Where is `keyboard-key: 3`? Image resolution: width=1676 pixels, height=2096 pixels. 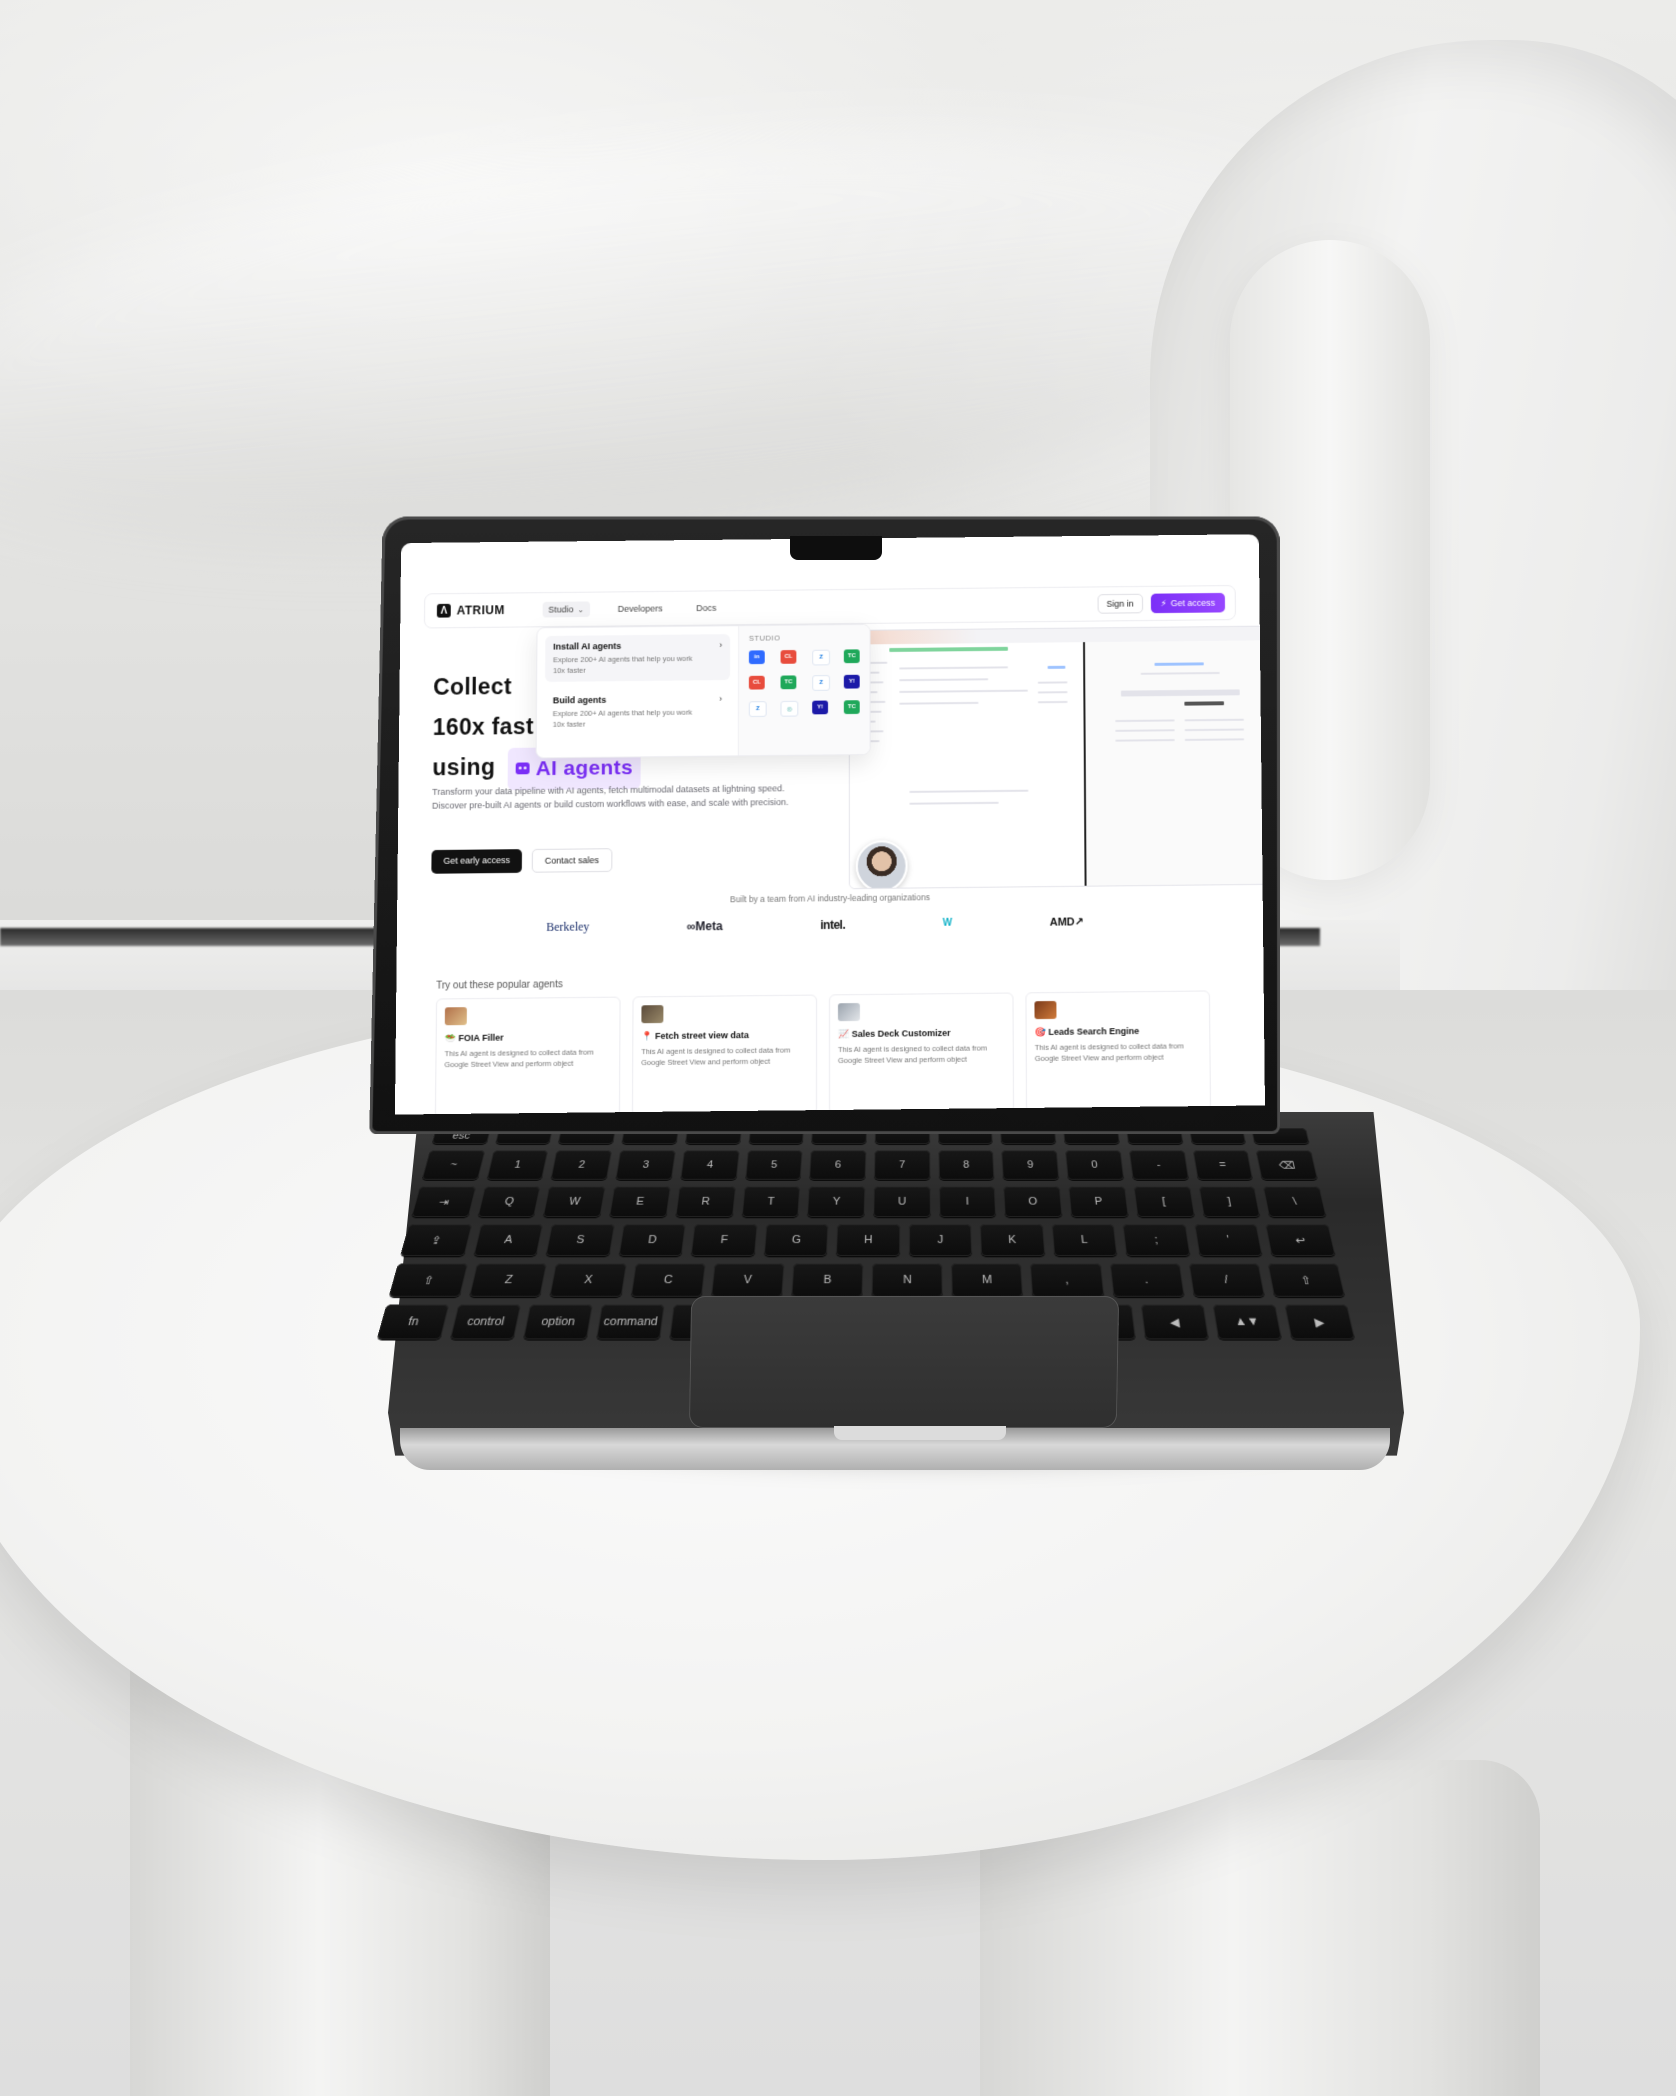 keyboard-key: 3 is located at coordinates (645, 1165).